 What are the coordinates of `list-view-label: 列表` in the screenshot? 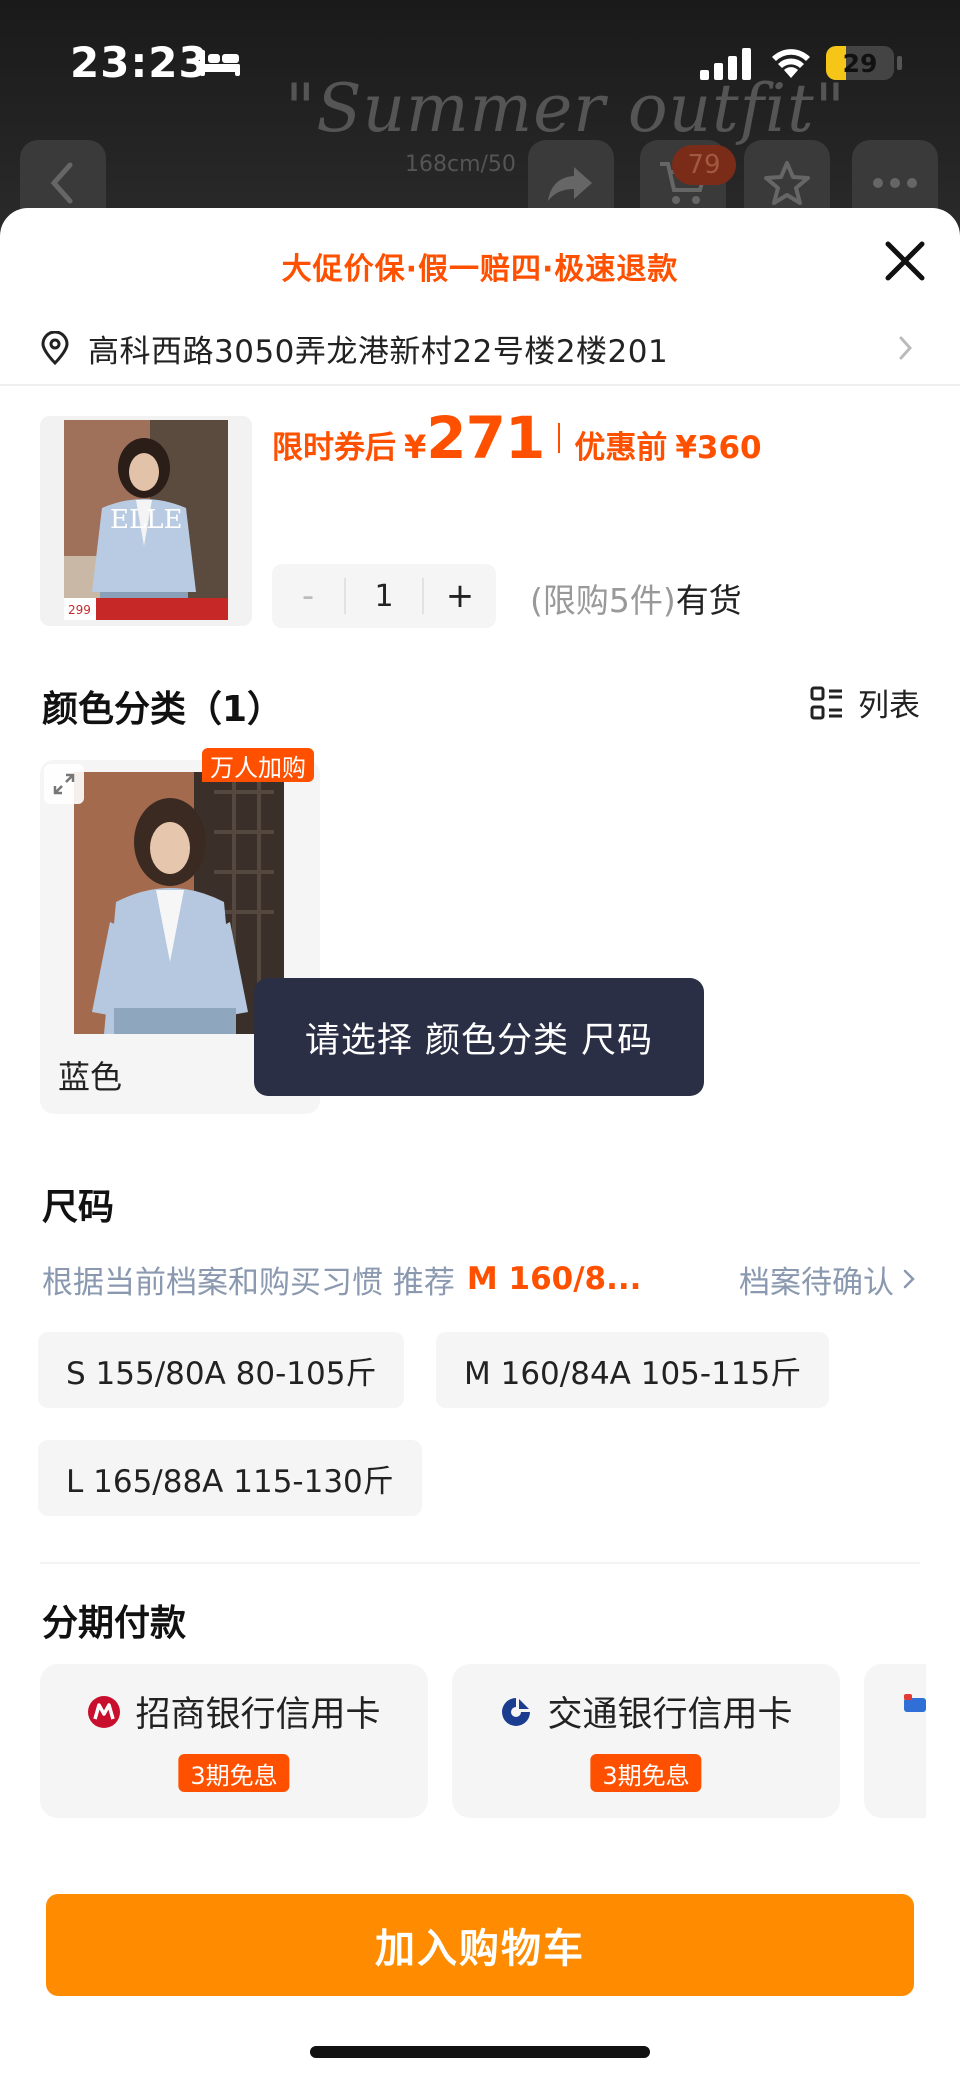 It's located at (889, 706).